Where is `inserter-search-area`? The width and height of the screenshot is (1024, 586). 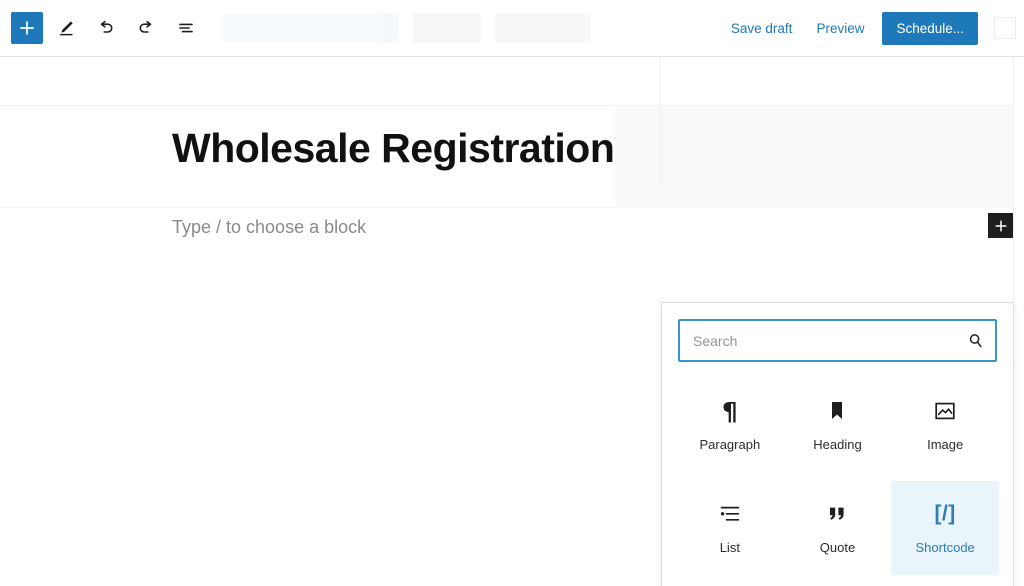 inserter-search-area is located at coordinates (837, 337).